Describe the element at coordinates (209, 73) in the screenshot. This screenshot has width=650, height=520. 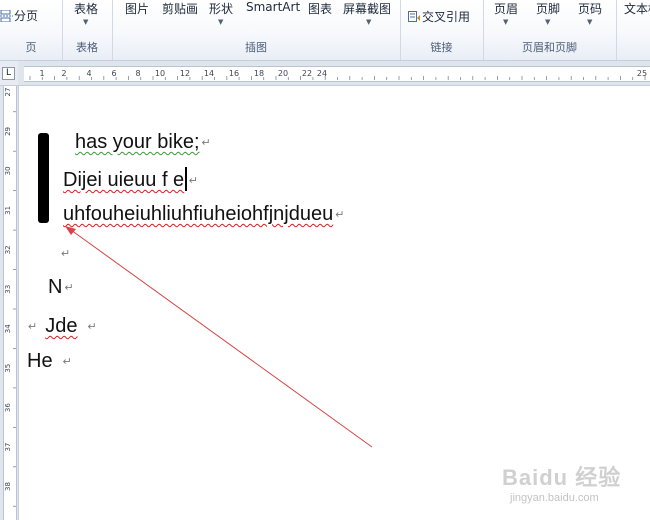
I see `ruler-number: 14` at that location.